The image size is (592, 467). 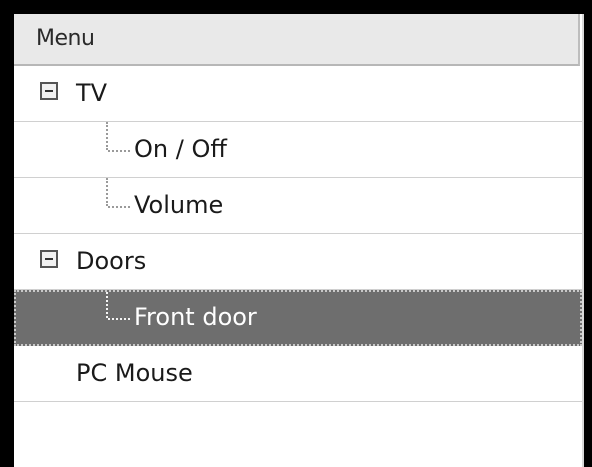 What do you see at coordinates (298, 206) in the screenshot?
I see `tree-node-volume: Volume` at bounding box center [298, 206].